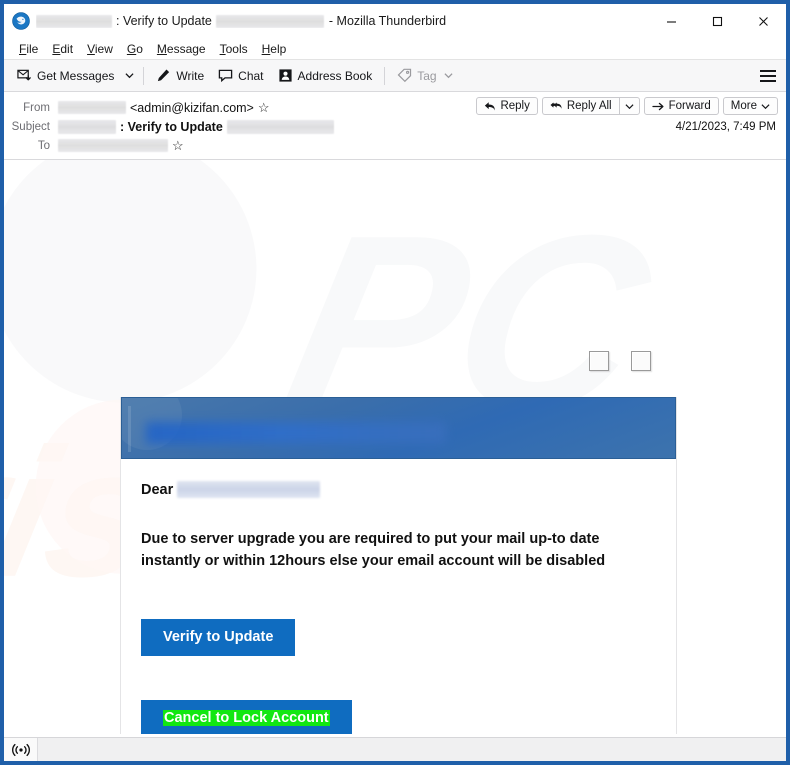 The width and height of the screenshot is (790, 765). What do you see at coordinates (62, 49) in the screenshot?
I see `menu-edit: Edit` at bounding box center [62, 49].